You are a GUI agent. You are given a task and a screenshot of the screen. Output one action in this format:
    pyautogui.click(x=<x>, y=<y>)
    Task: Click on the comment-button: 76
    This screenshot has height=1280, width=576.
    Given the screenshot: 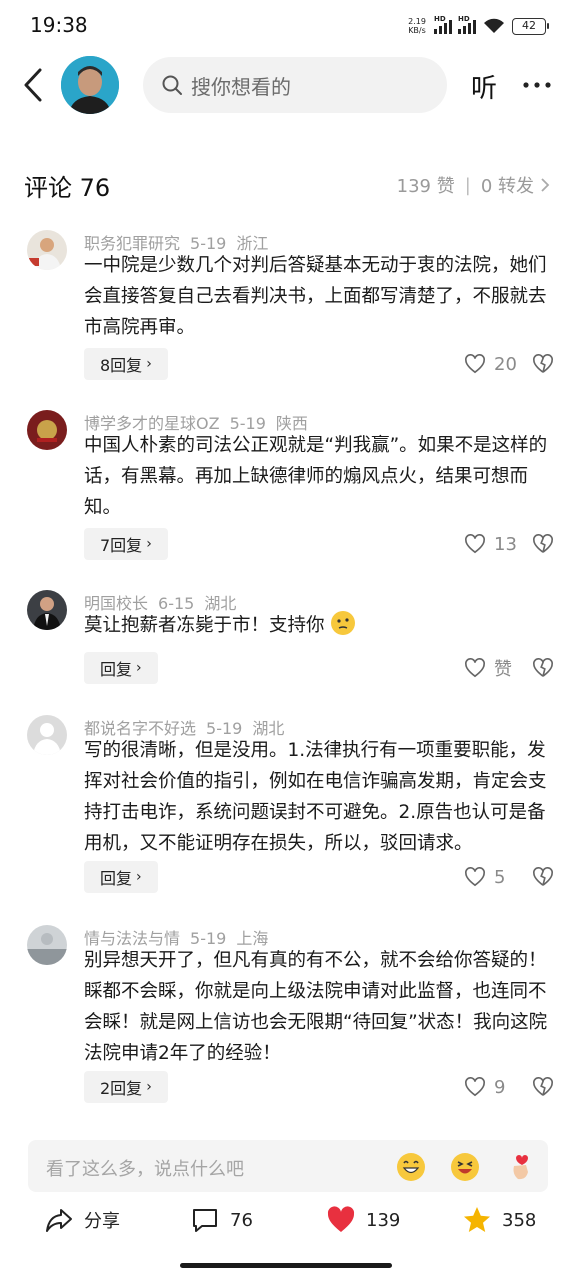 What is the action you would take?
    pyautogui.click(x=221, y=1220)
    